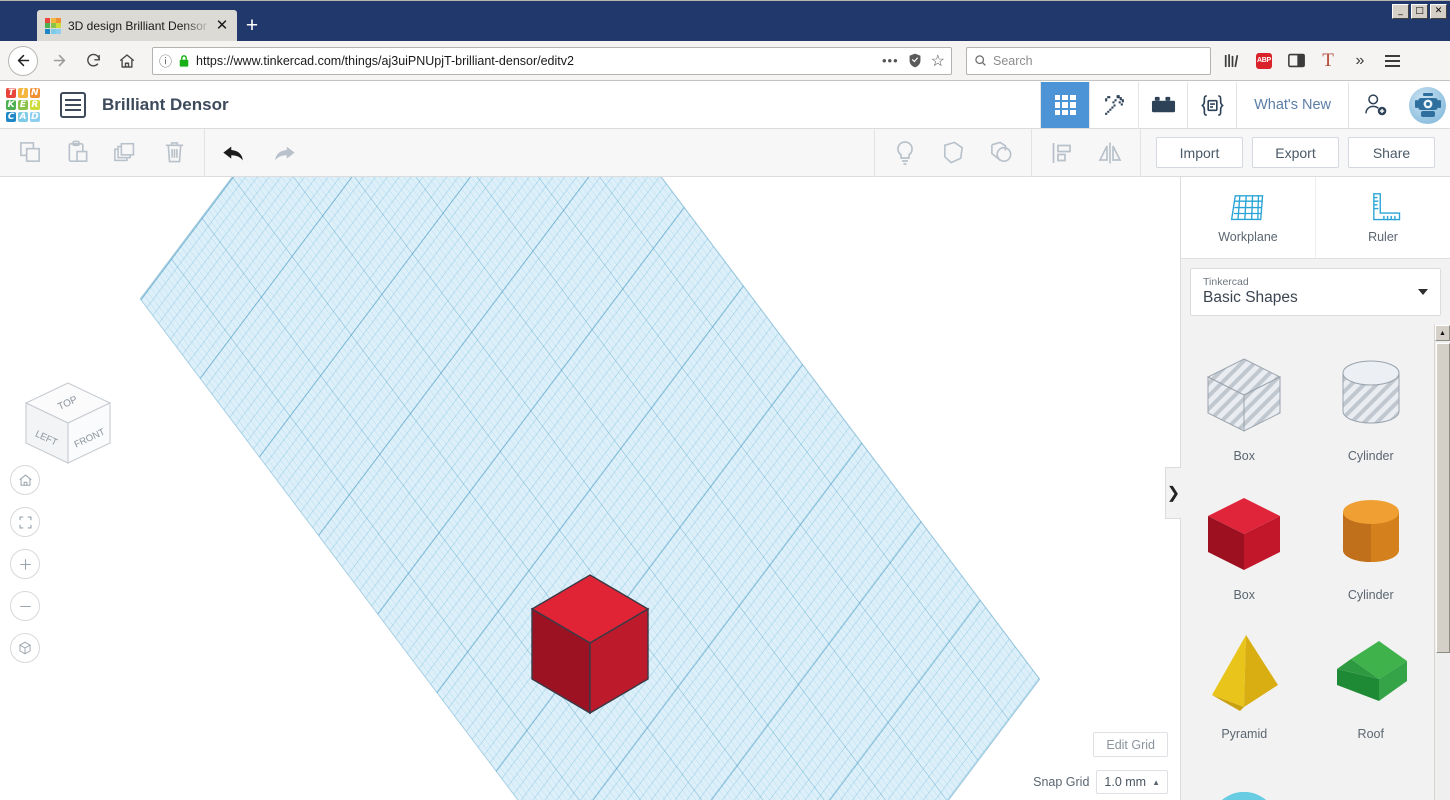 This screenshot has height=800, width=1450. What do you see at coordinates (1232, 61) in the screenshot?
I see `library-icon` at bounding box center [1232, 61].